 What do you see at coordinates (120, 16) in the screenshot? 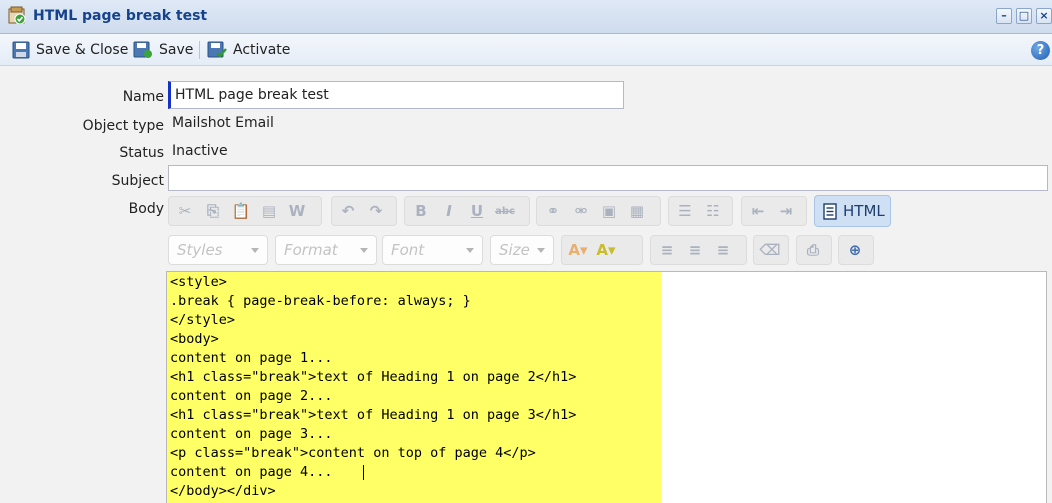
I see `window-title: HTML page break test` at bounding box center [120, 16].